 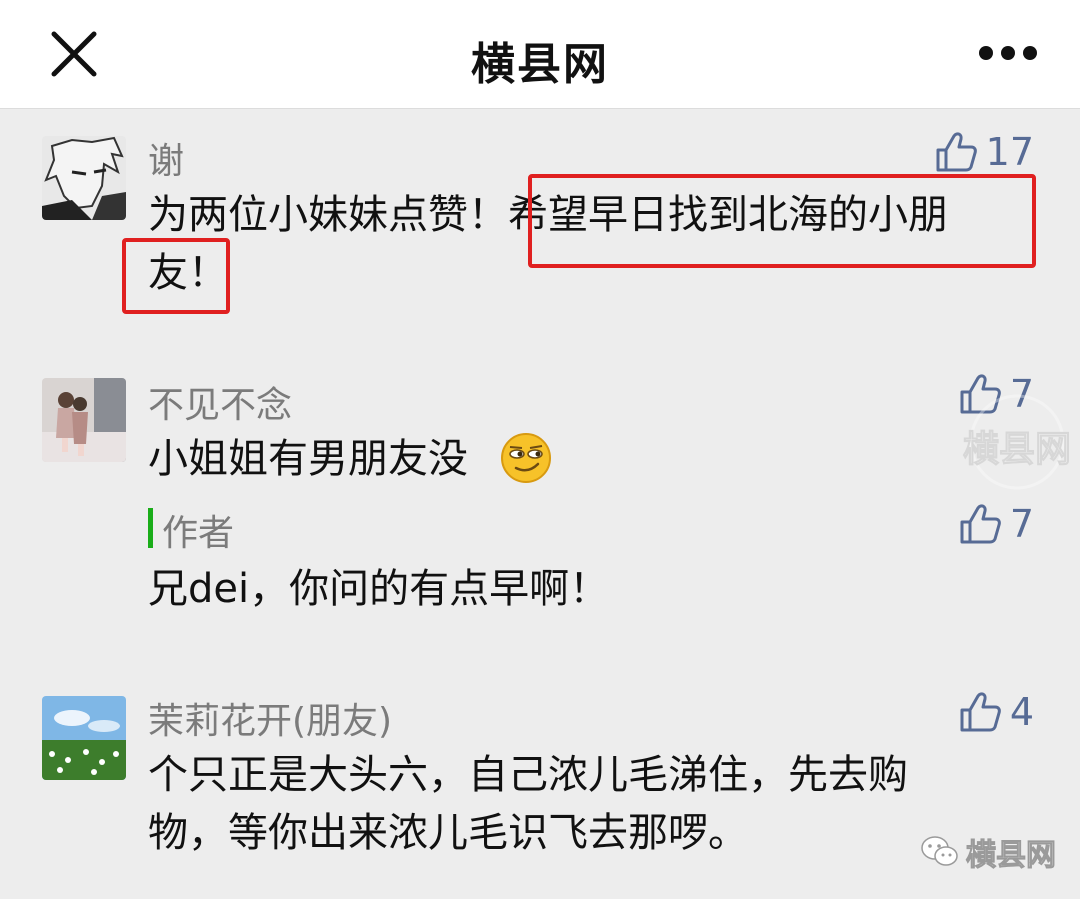 I want to click on bottom-watermark-label: 横县网, so click(x=1011, y=856).